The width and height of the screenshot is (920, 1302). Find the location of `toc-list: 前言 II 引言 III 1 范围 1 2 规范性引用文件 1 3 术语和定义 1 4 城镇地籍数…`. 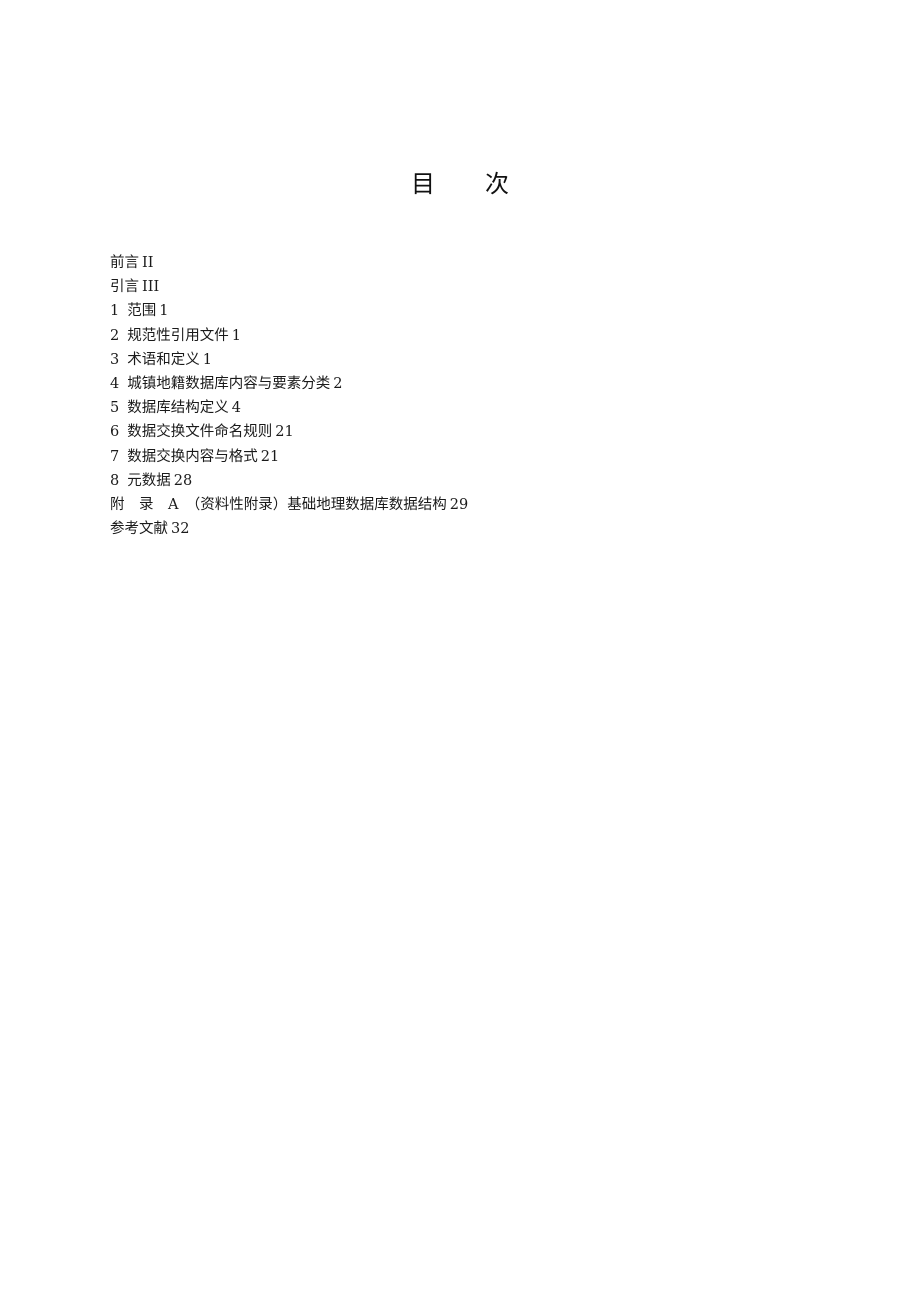

toc-list: 前言 II 引言 III 1 范围 1 2 规范性引用文件 1 3 术语和定义 1 4 城镇地籍数… is located at coordinates (289, 396).